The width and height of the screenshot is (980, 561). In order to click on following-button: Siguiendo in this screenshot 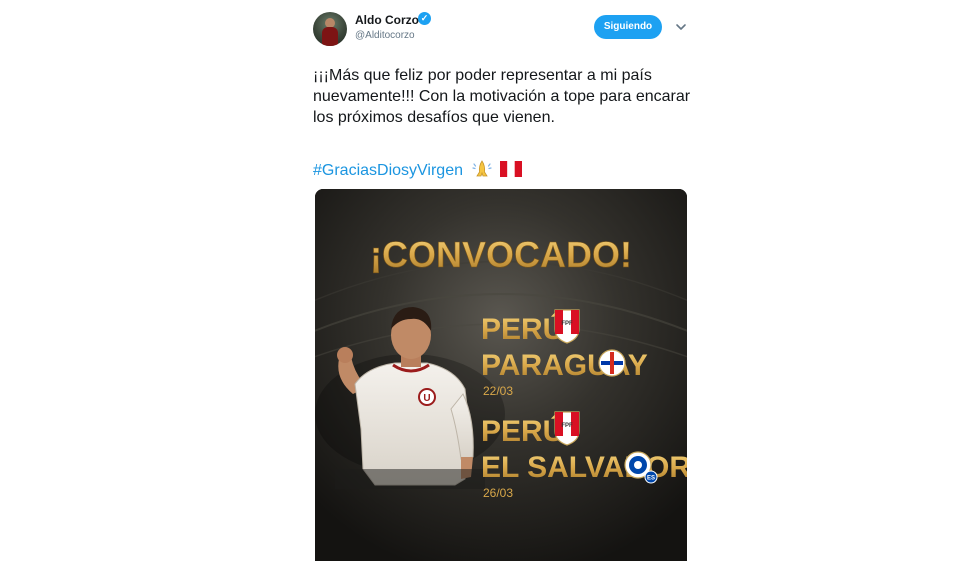, I will do `click(628, 27)`.